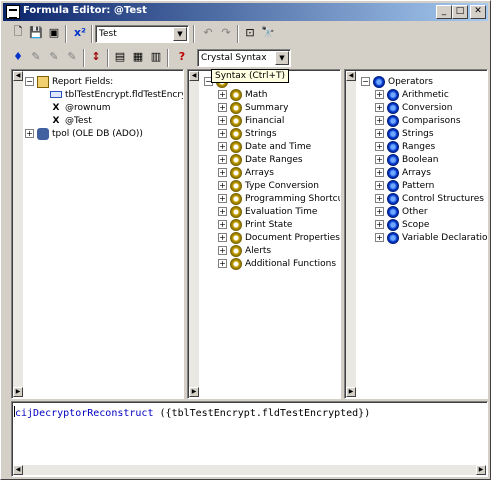  Describe the element at coordinates (249, 470) in the screenshot. I see `horizontal-scrollbar: ◀ ▶` at that location.